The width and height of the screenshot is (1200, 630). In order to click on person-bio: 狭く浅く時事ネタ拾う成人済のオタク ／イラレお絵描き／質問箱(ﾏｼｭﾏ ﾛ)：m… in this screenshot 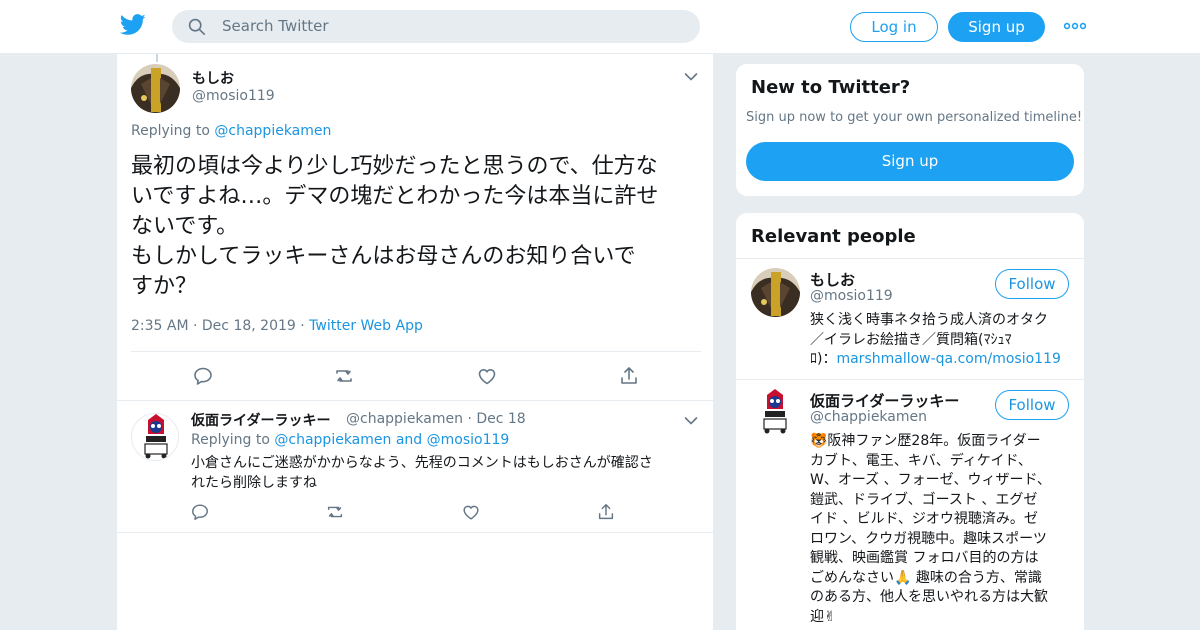, I will do `click(941, 340)`.